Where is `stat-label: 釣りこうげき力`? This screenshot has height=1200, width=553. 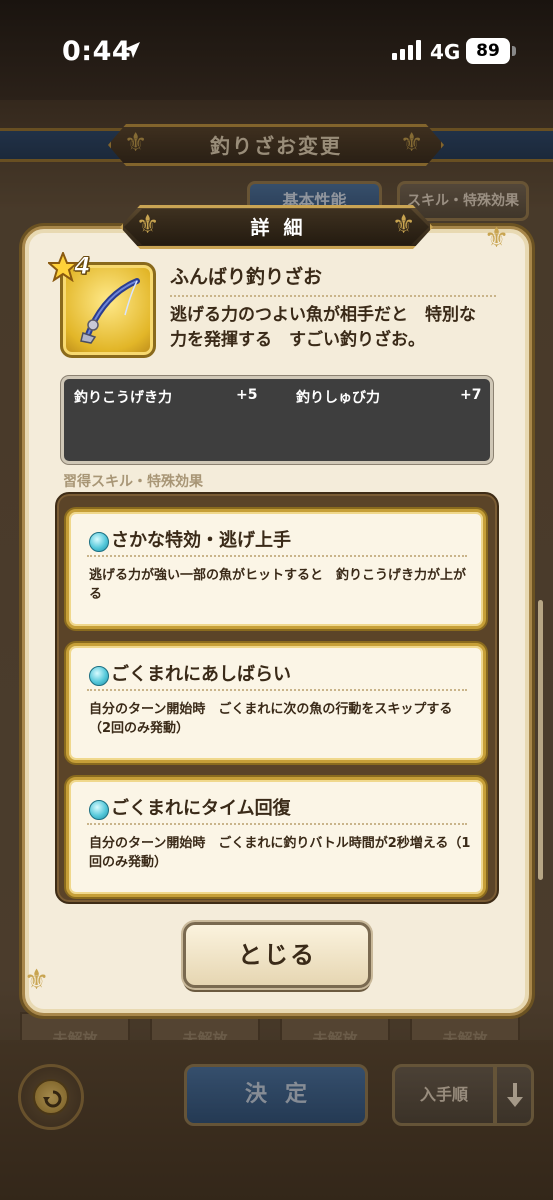 stat-label: 釣りこうげき力 is located at coordinates (123, 398).